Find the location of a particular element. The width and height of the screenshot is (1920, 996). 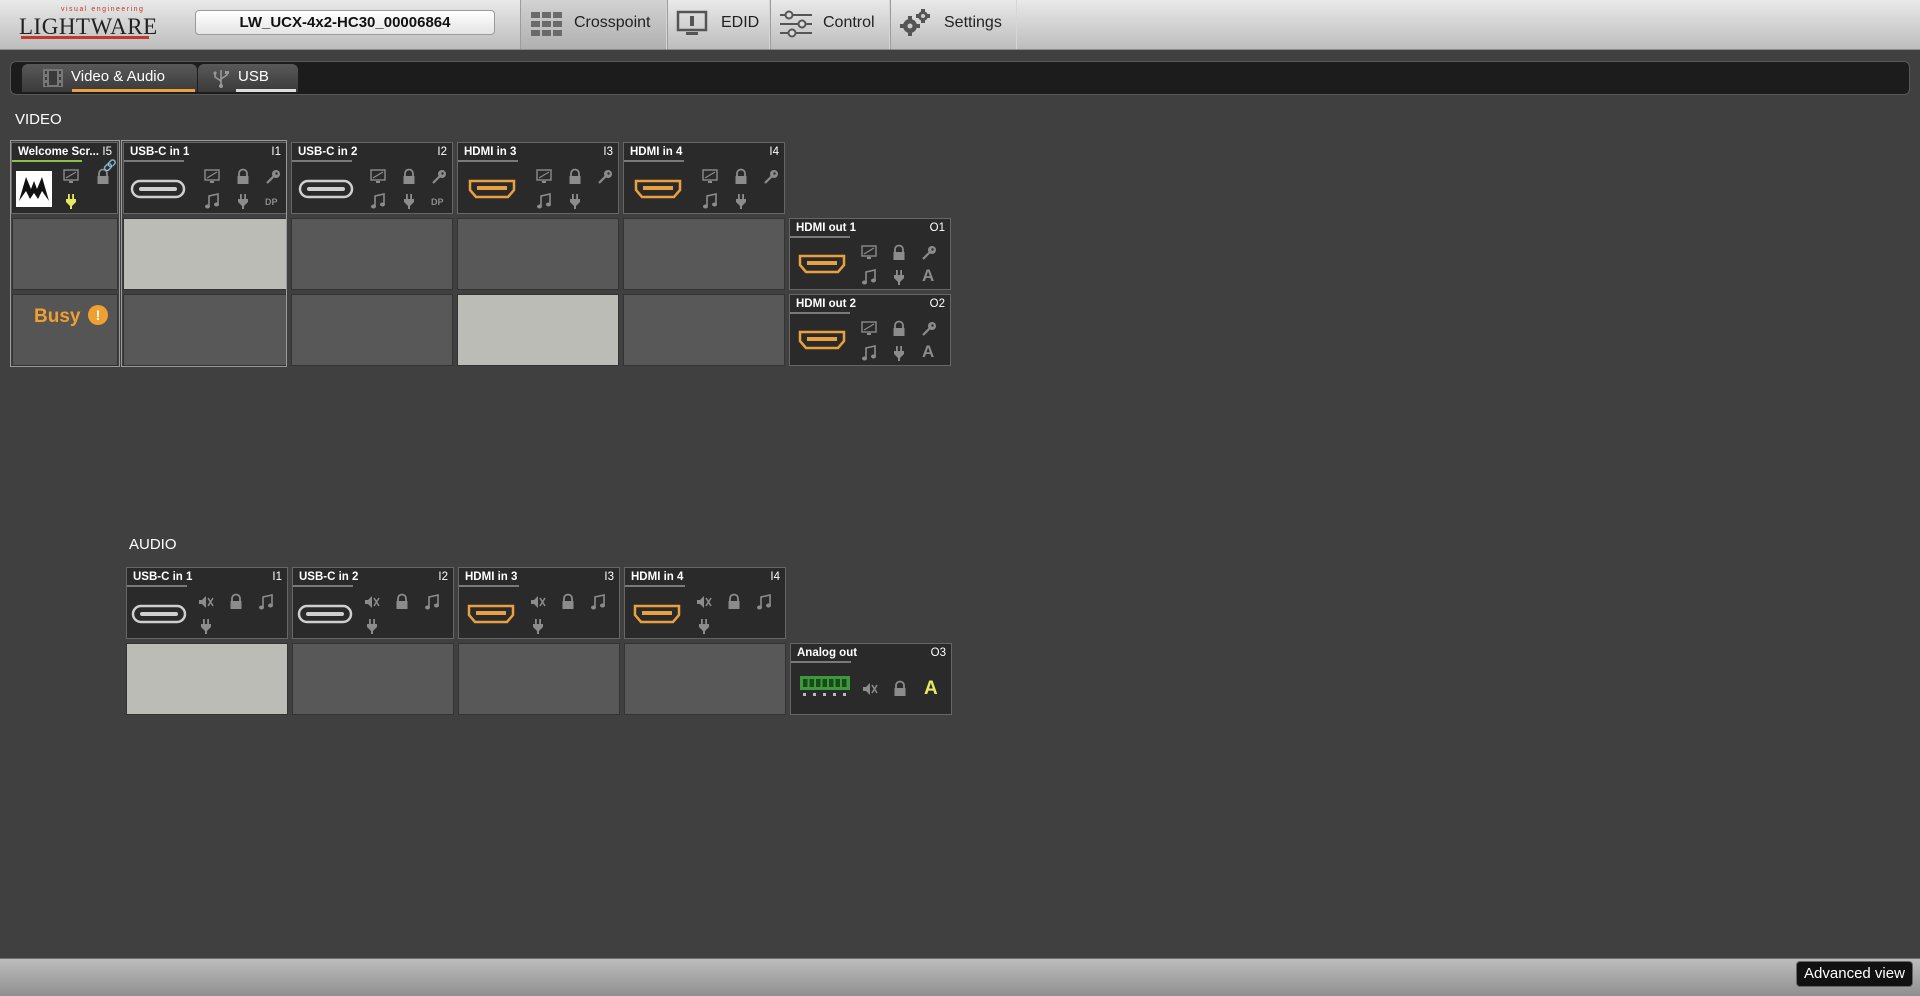

audio-output-tile: Analog out O3 A is located at coordinates (871, 679).